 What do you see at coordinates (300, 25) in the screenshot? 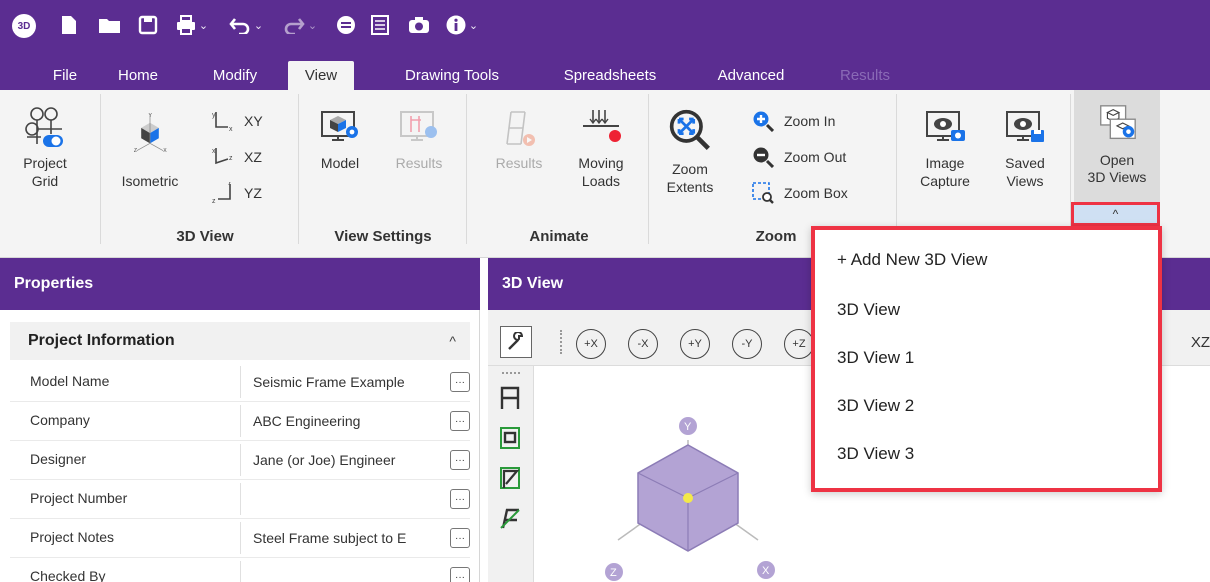
I see `redo-icon: ⌄` at bounding box center [300, 25].